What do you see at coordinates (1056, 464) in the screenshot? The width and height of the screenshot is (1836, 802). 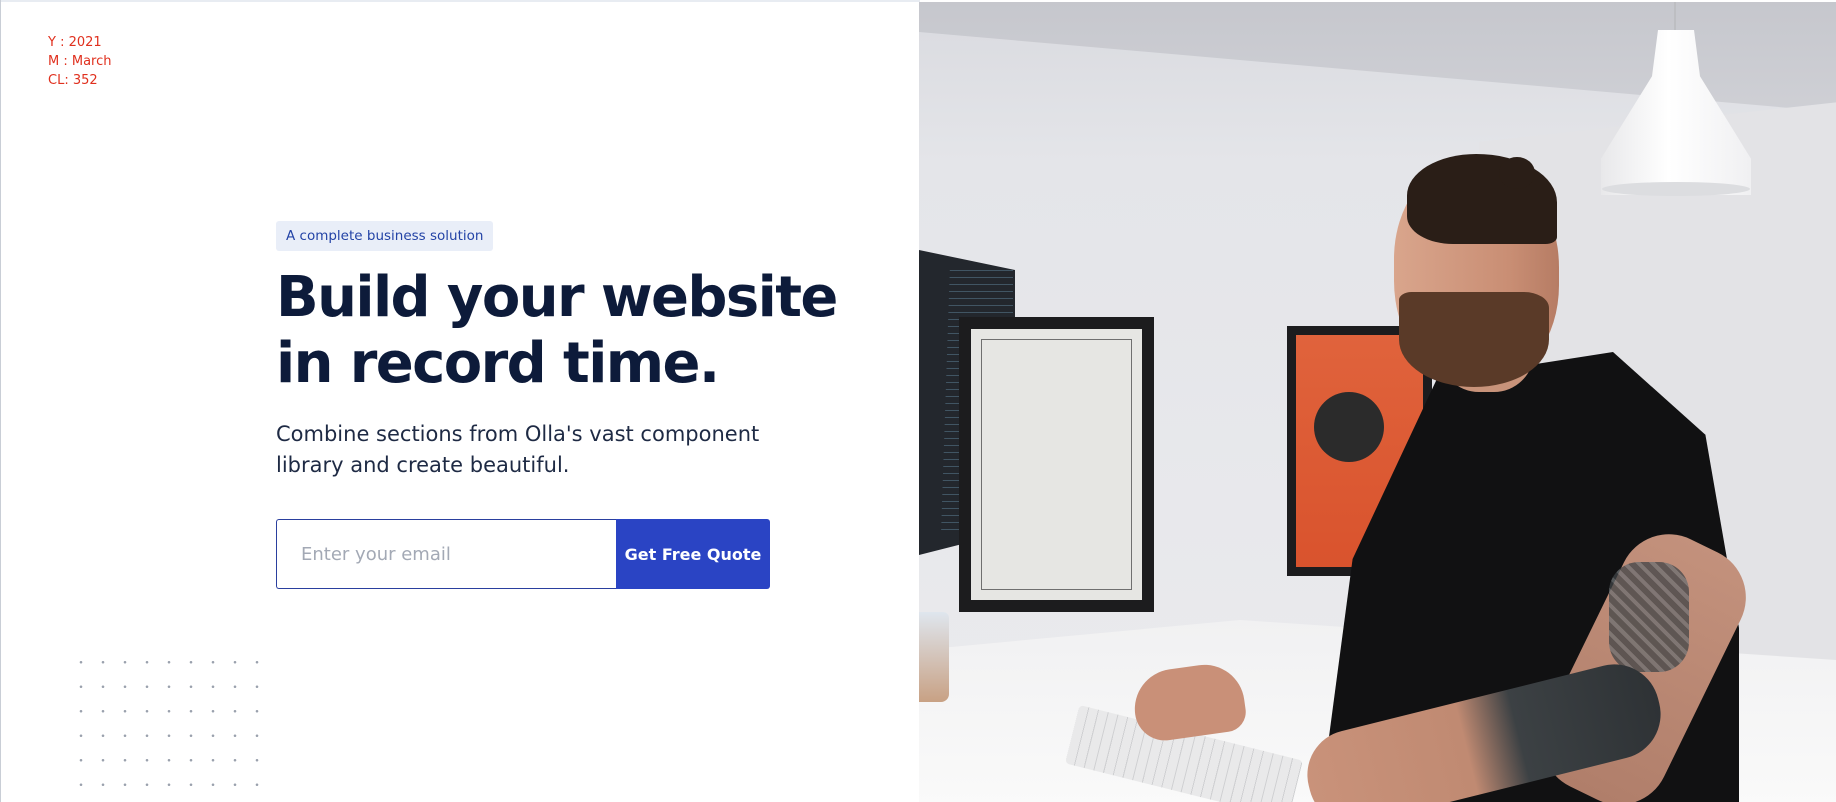 I see `poster-left-art` at bounding box center [1056, 464].